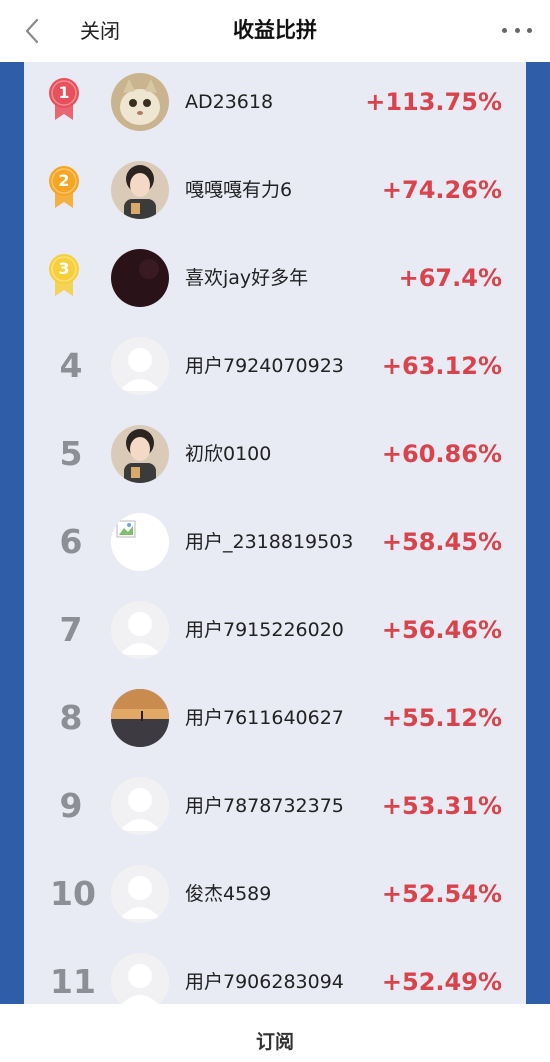 The width and height of the screenshot is (550, 1062). What do you see at coordinates (441, 454) in the screenshot?
I see `gain-percentage: +60.86%` at bounding box center [441, 454].